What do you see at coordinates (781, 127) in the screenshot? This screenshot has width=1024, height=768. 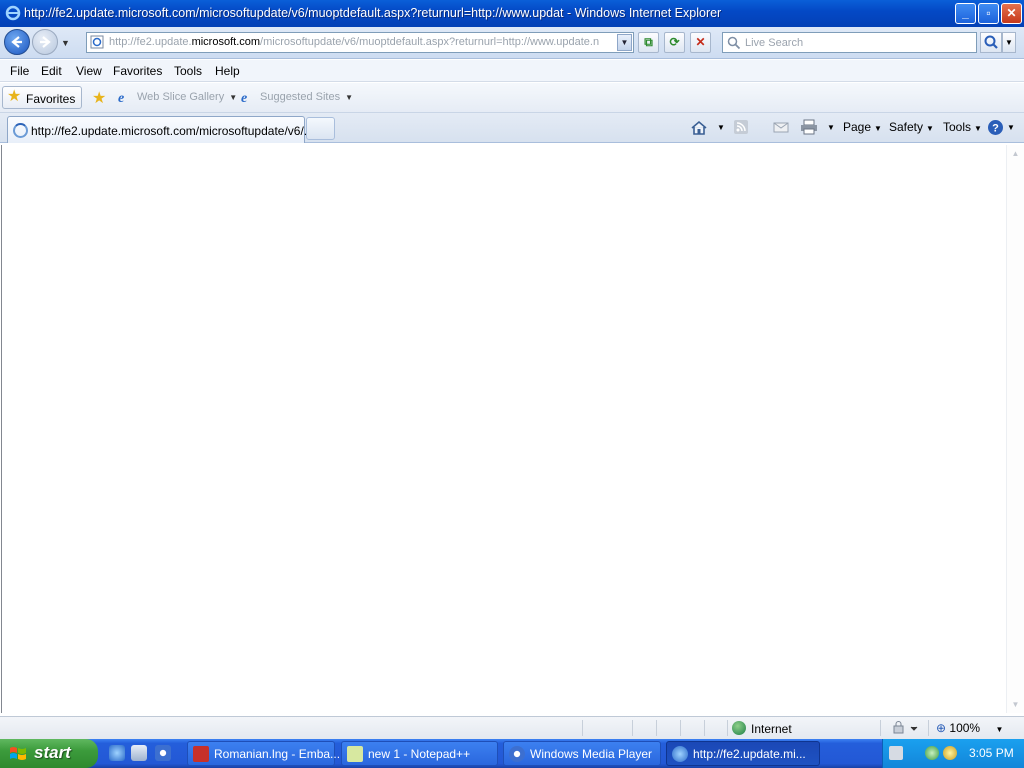 I see `read-mail-icon` at bounding box center [781, 127].